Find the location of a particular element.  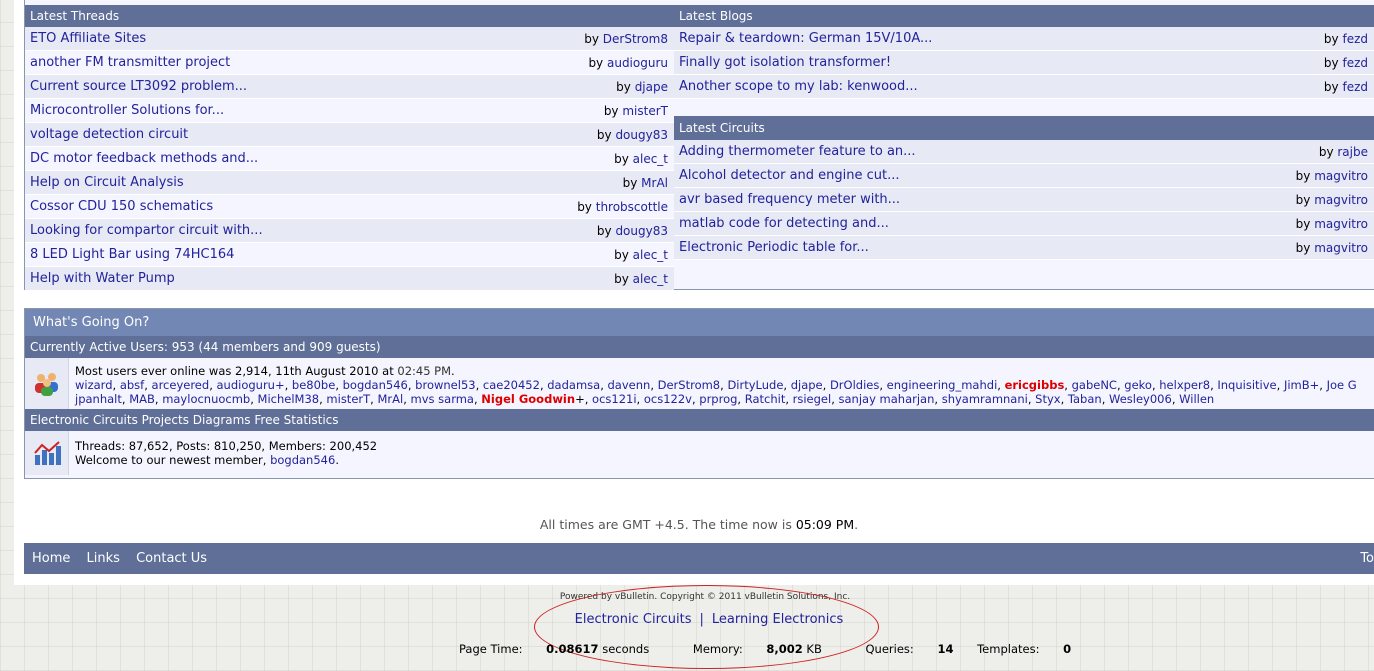

online-user-link: audioguru+ is located at coordinates (251, 385).